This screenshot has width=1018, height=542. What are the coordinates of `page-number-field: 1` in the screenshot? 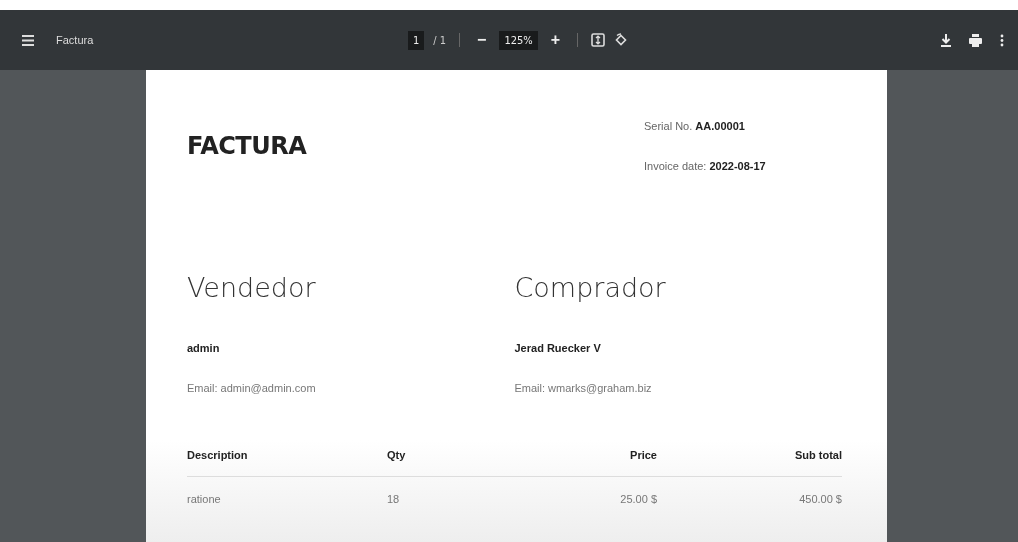 It's located at (416, 40).